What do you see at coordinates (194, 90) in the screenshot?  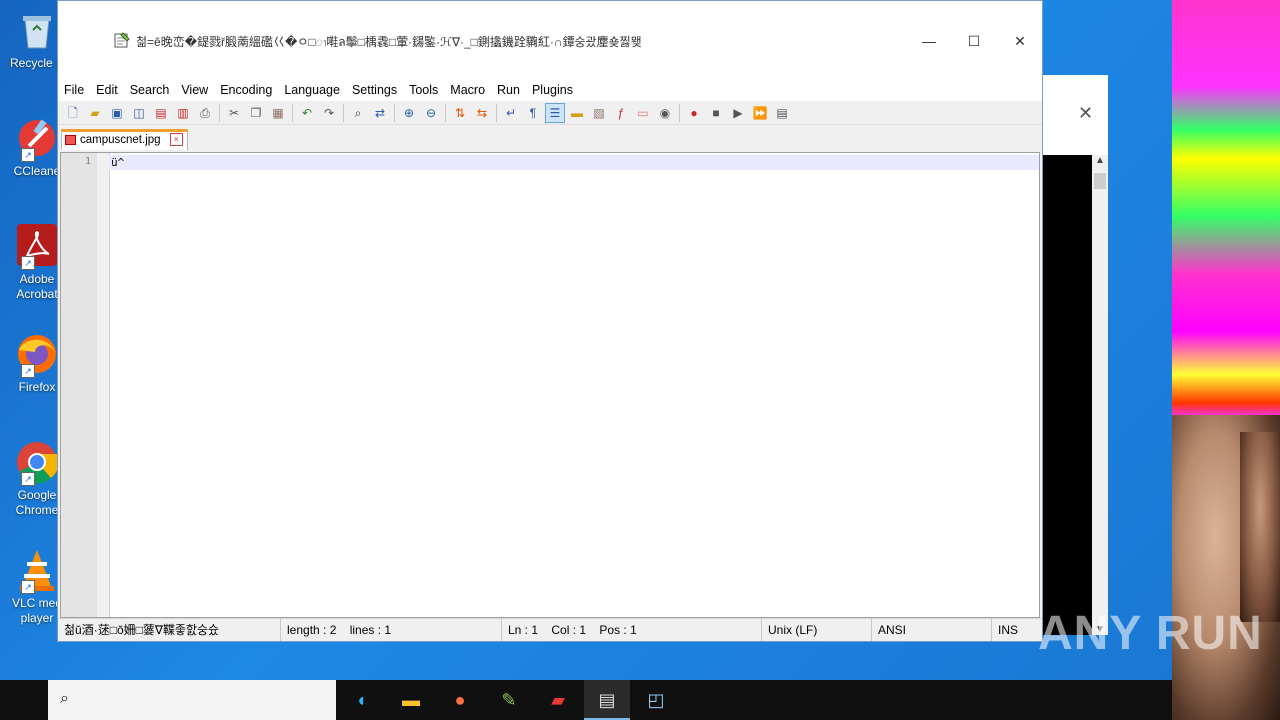 I see `menu-view: View` at bounding box center [194, 90].